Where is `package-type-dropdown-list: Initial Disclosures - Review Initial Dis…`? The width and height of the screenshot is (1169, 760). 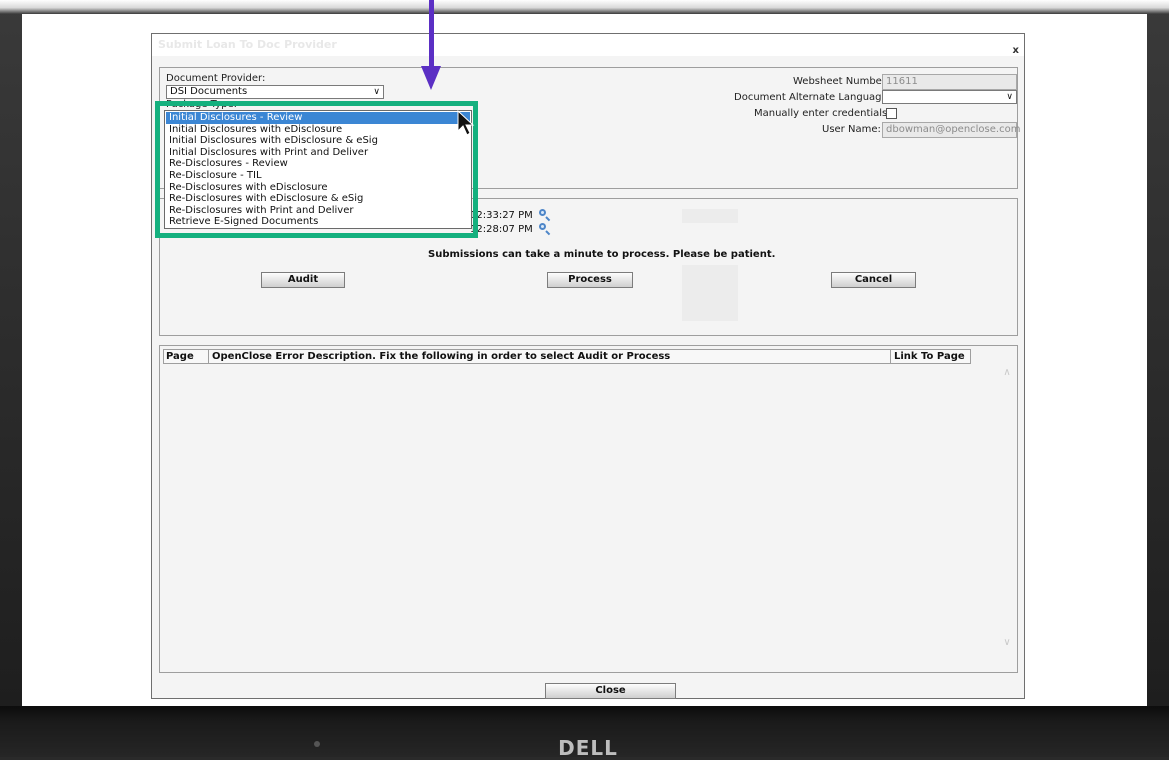 package-type-dropdown-list: Initial Disclosures - Review Initial Dis… is located at coordinates (318, 169).